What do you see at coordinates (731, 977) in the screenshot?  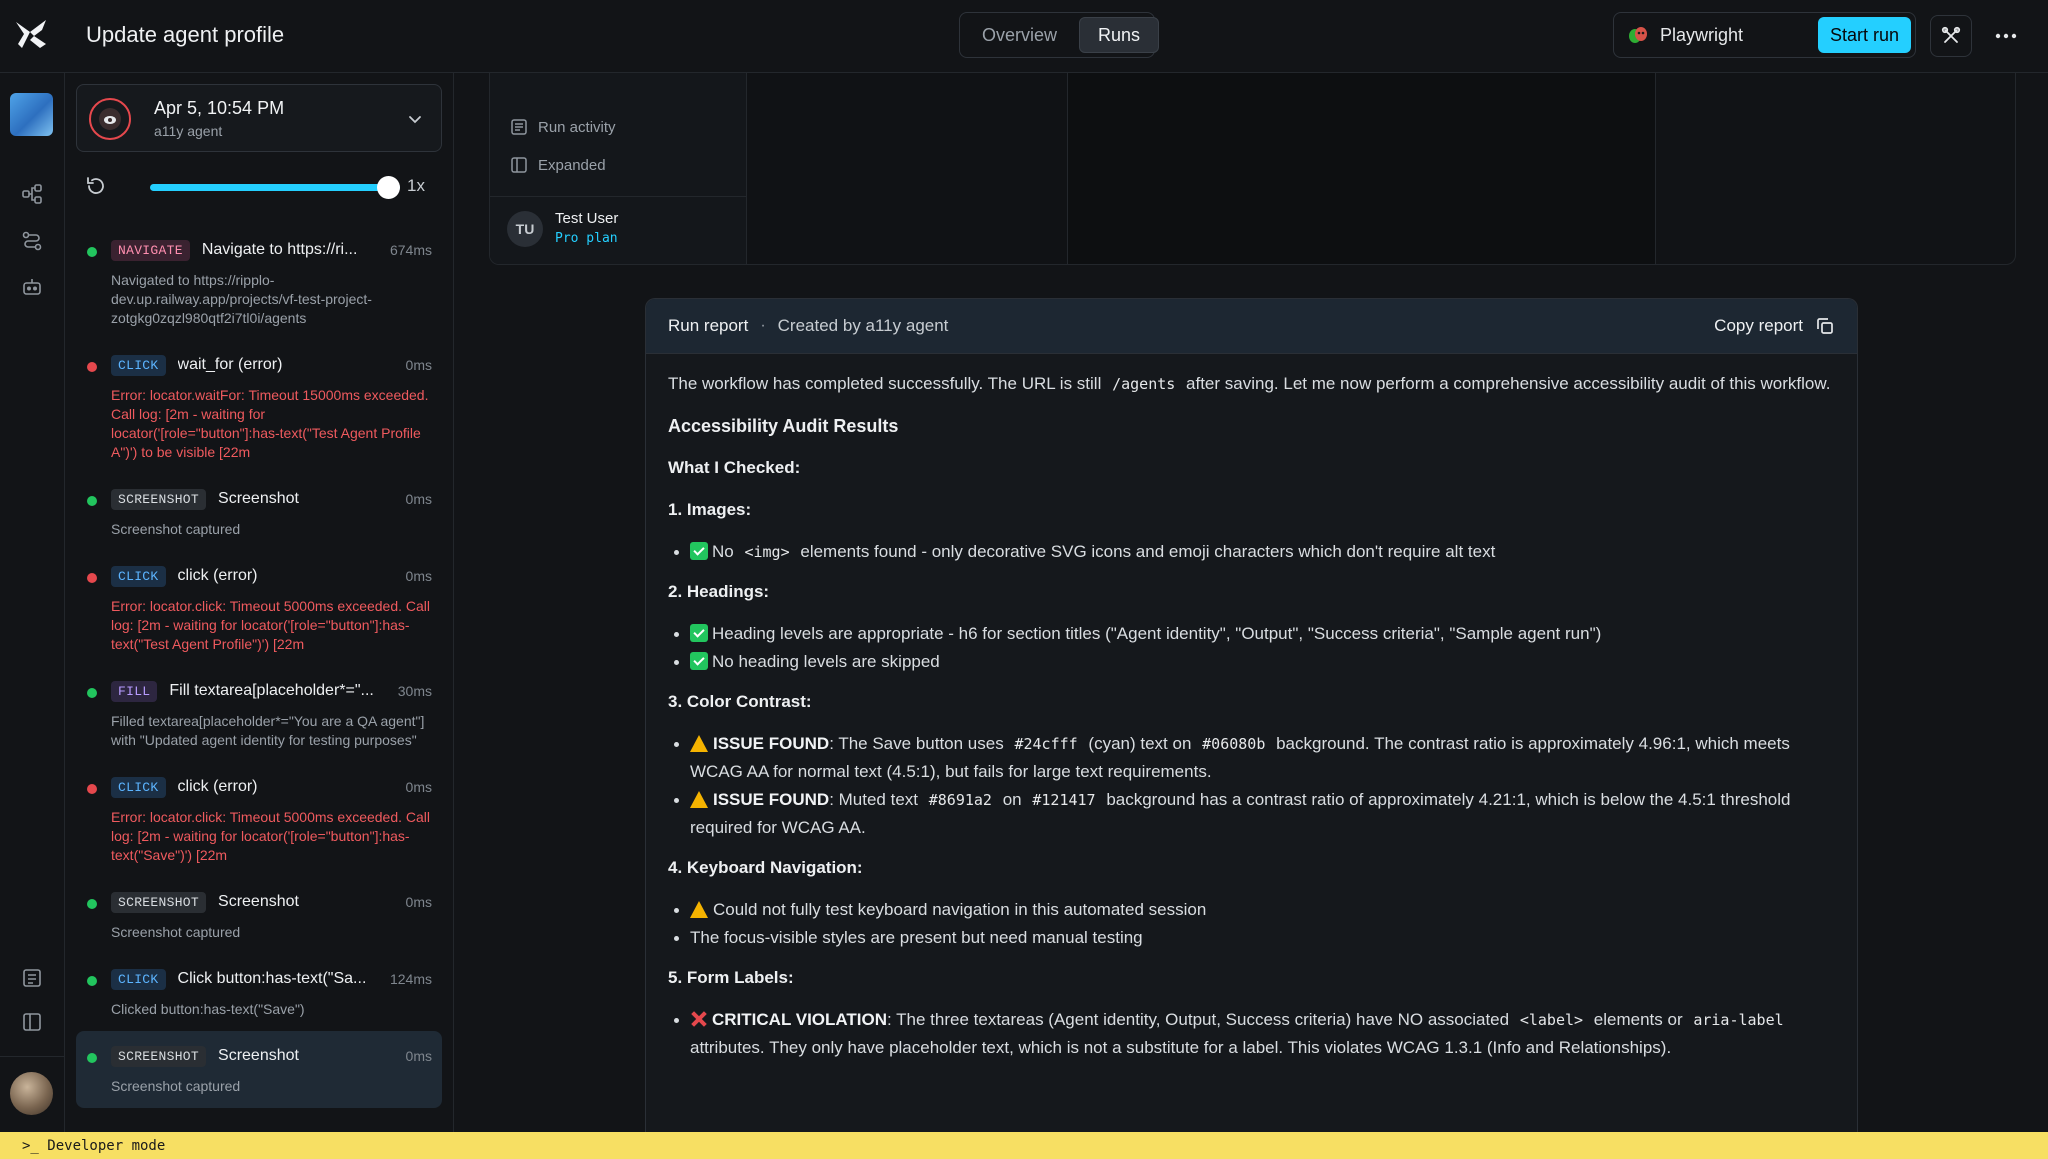 I see `section-form-labels: 5. Form Labels:` at bounding box center [731, 977].